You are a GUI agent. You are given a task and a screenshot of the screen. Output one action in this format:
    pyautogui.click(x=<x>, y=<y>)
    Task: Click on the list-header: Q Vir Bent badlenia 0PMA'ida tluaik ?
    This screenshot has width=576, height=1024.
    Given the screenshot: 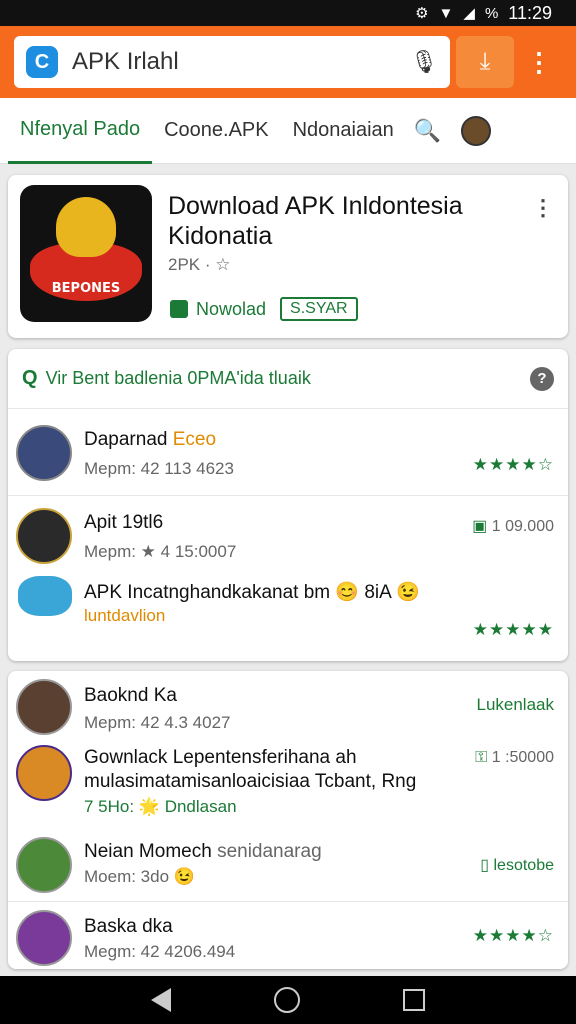 What is the action you would take?
    pyautogui.click(x=288, y=379)
    